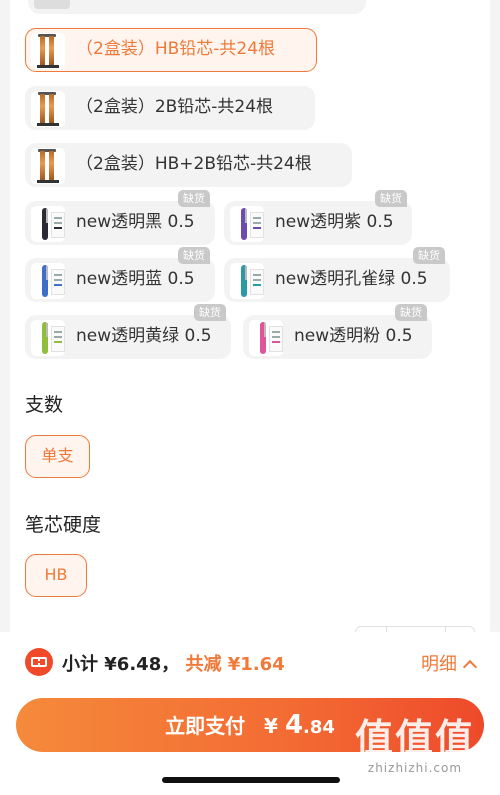 The image size is (500, 795). What do you see at coordinates (56, 575) in the screenshot?
I see `hardness-option-hb: HB` at bounding box center [56, 575].